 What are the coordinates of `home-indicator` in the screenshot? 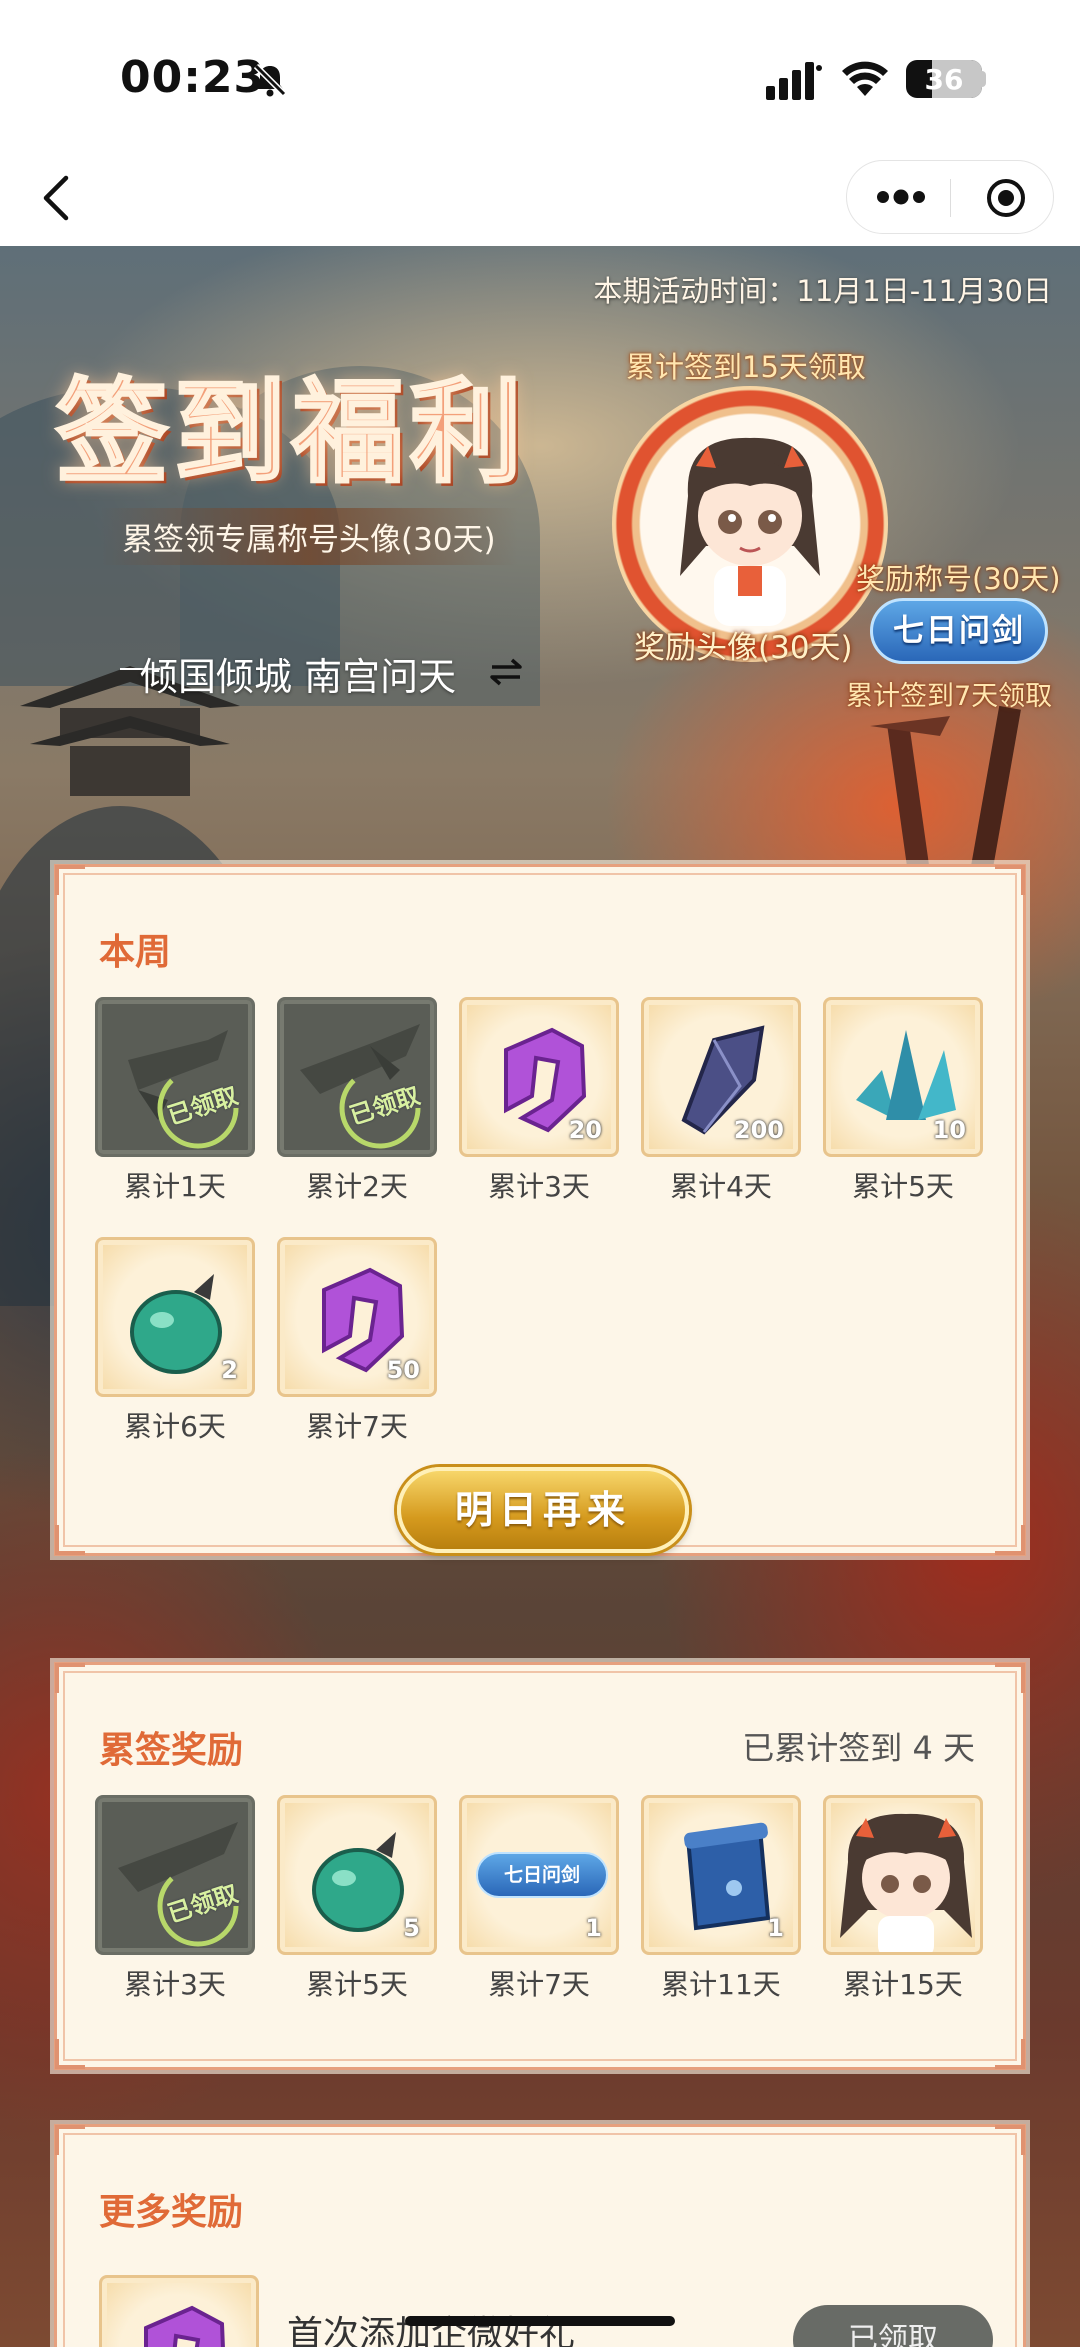 It's located at (540, 2321).